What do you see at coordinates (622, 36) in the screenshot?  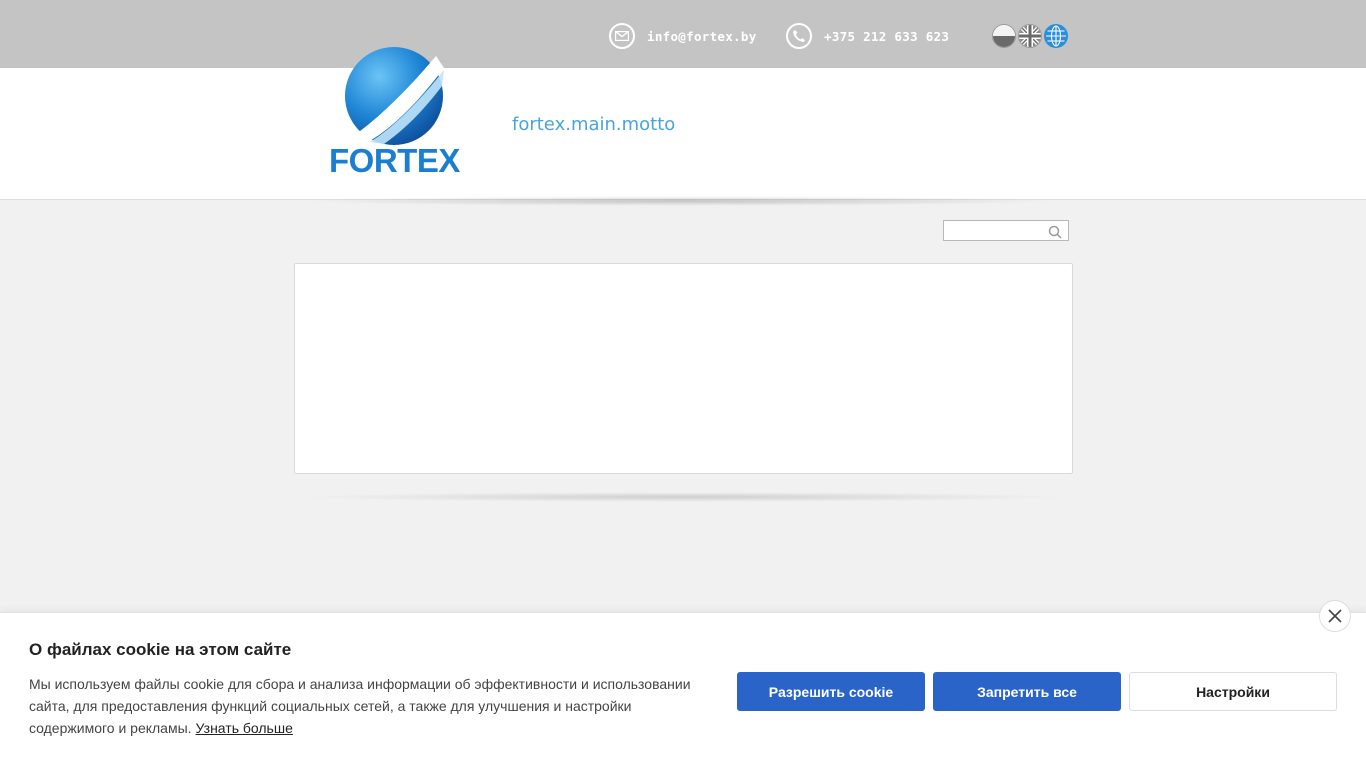 I see `envelope-icon` at bounding box center [622, 36].